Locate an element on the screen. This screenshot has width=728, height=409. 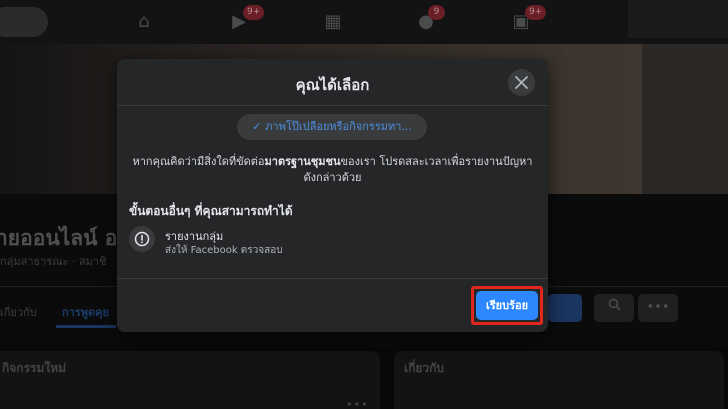
more-options-button: ••• is located at coordinates (658, 308).